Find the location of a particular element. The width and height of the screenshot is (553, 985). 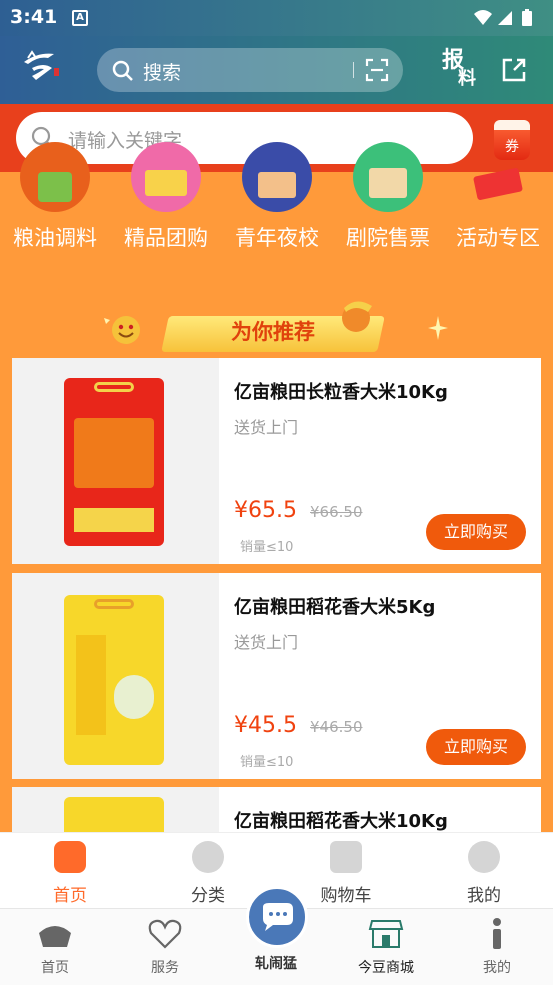

product-price: ¥45.5 is located at coordinates (265, 725).